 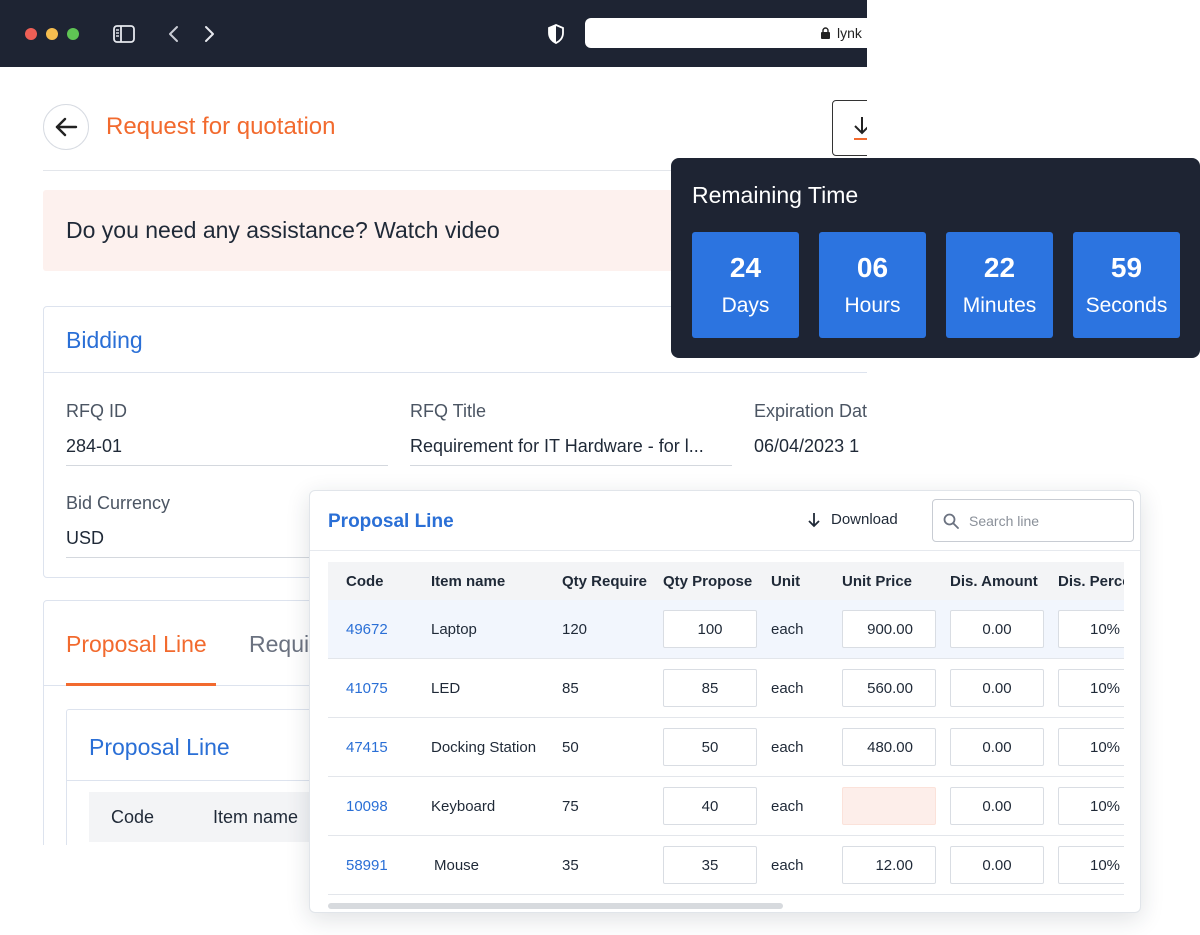 I want to click on row-qty-propose-input: 100, so click(x=710, y=629).